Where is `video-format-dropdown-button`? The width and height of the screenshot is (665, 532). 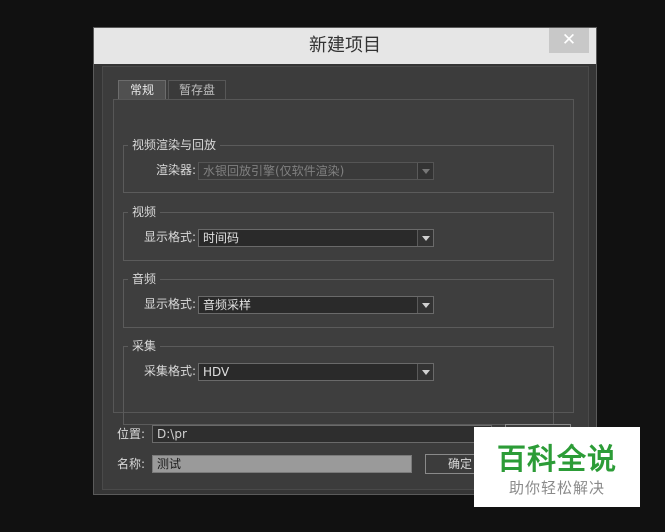 video-format-dropdown-button is located at coordinates (425, 238).